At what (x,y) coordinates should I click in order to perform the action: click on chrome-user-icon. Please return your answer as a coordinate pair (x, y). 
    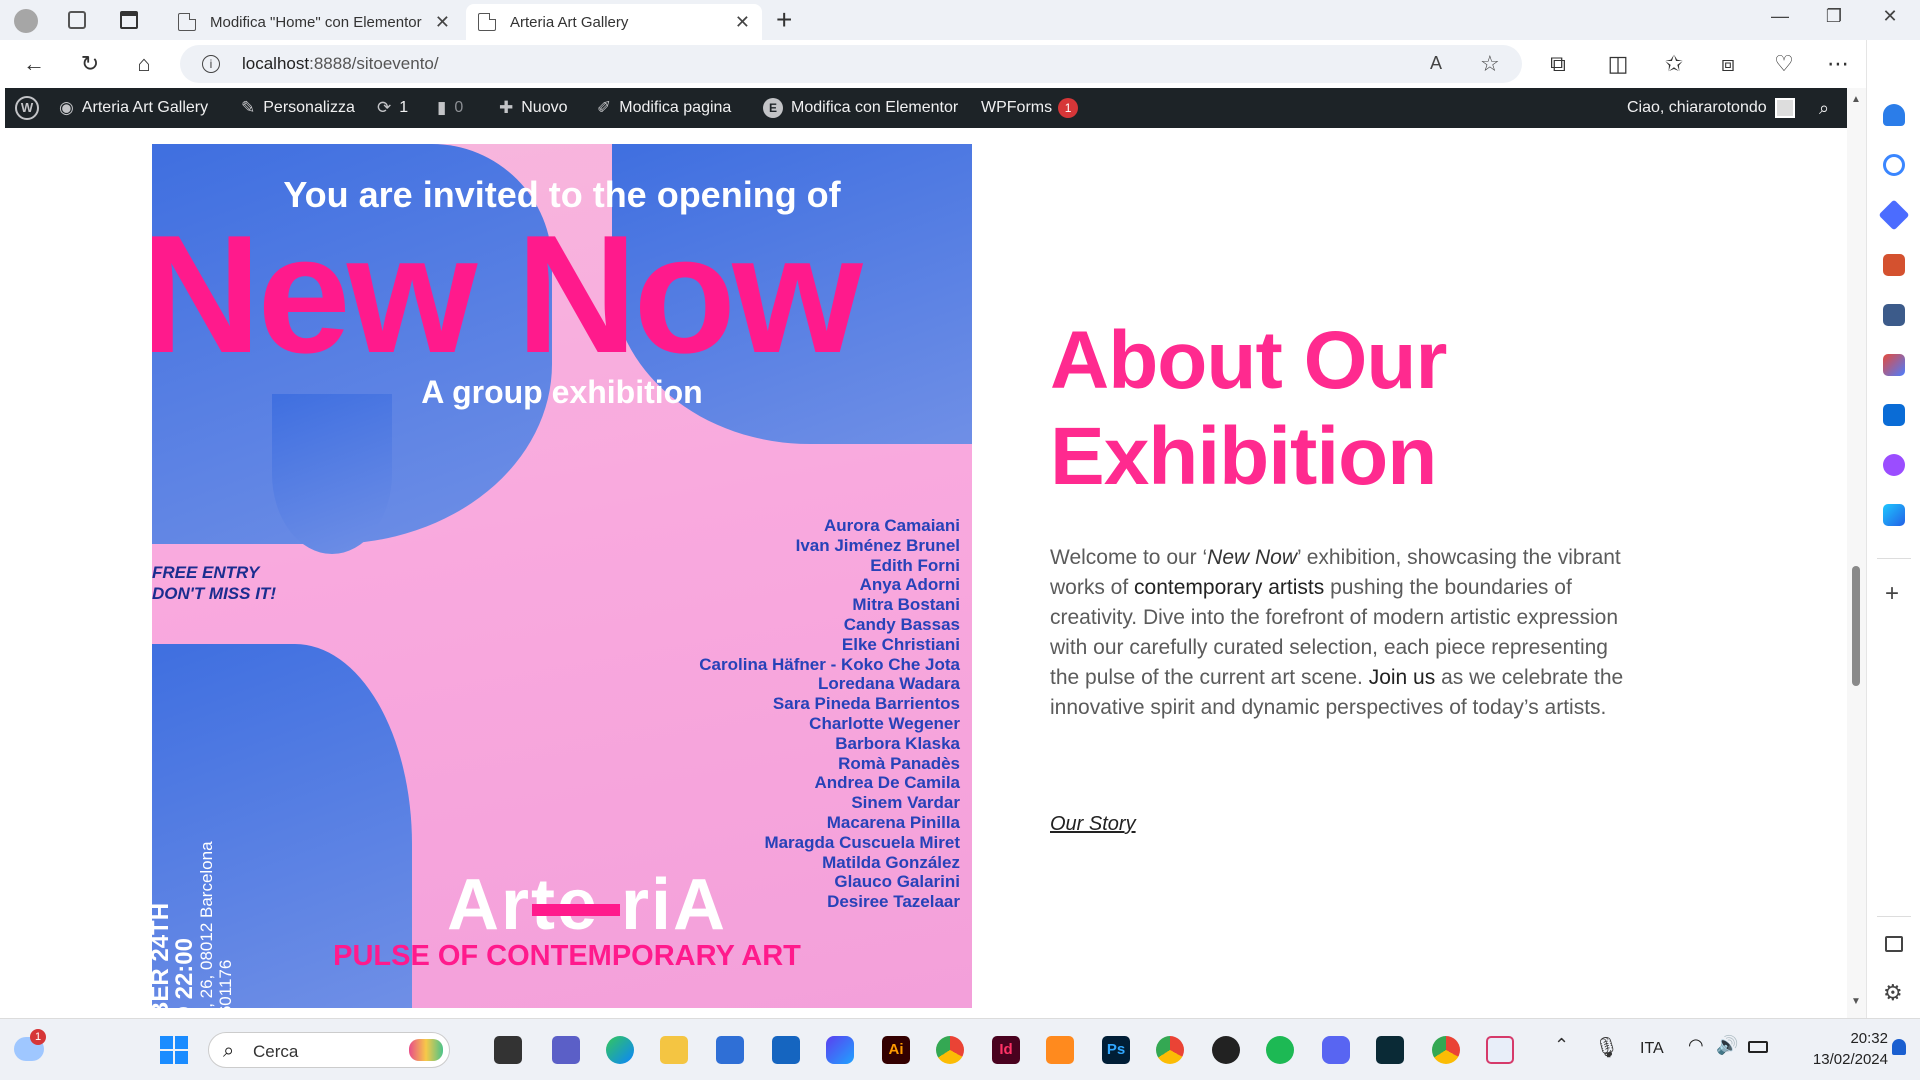
    Looking at the image, I should click on (1446, 1050).